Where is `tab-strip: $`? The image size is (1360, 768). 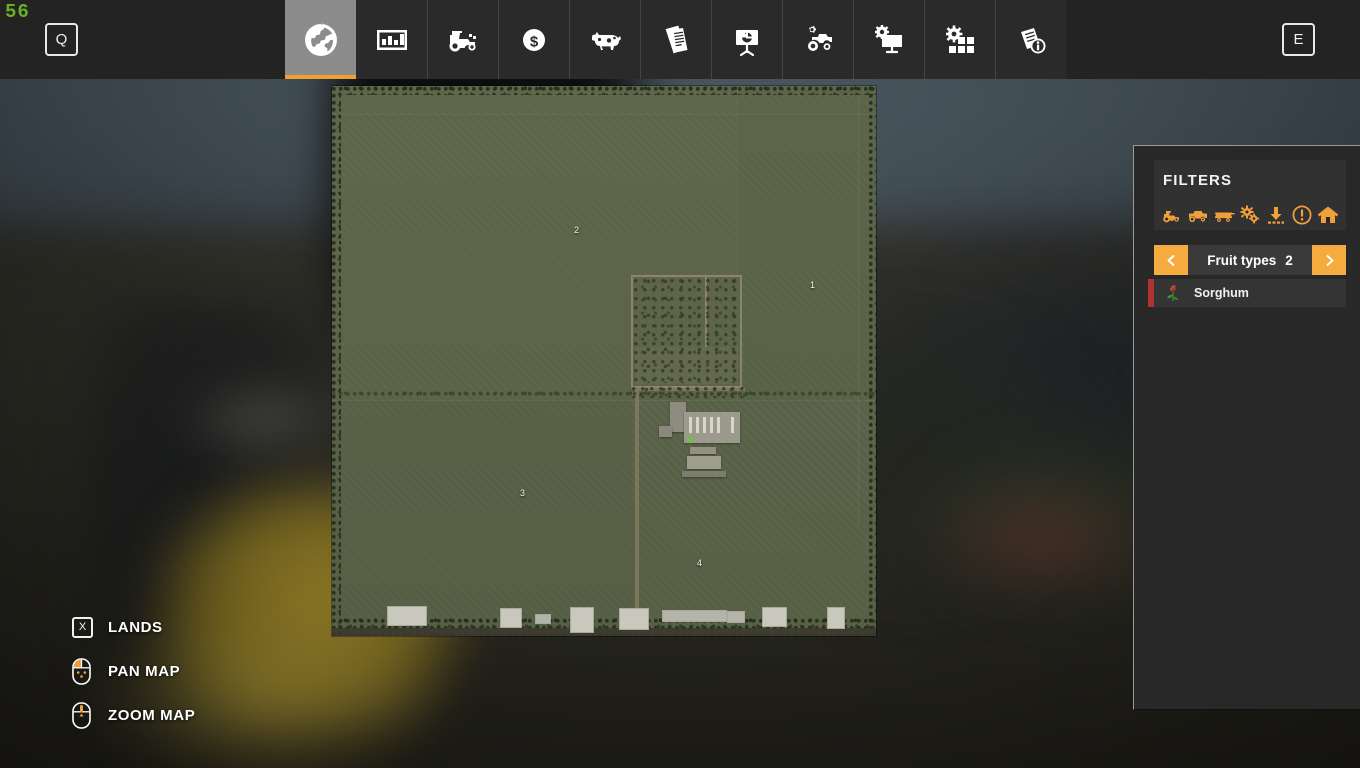
tab-strip: $ is located at coordinates (675, 39).